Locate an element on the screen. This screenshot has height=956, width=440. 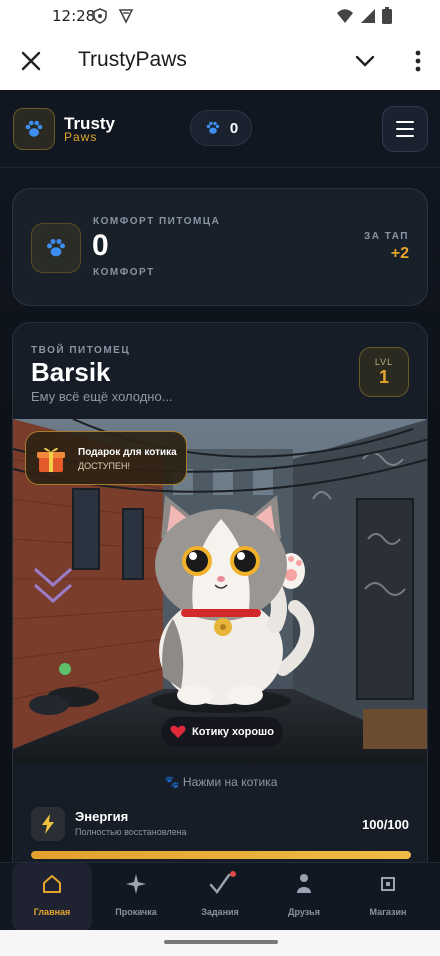
per-tap-value: +2 is located at coordinates (399, 253).